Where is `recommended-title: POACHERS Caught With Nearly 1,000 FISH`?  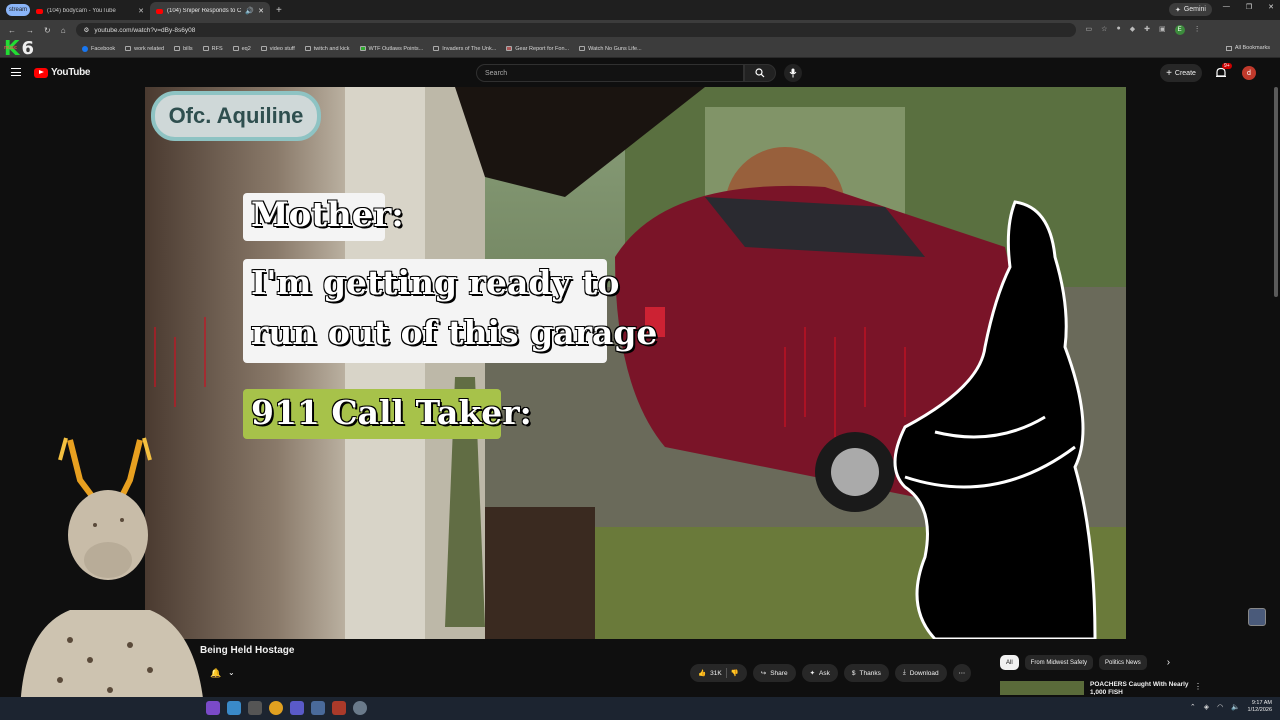 recommended-title: POACHERS Caught With Nearly 1,000 FISH is located at coordinates (1145, 689).